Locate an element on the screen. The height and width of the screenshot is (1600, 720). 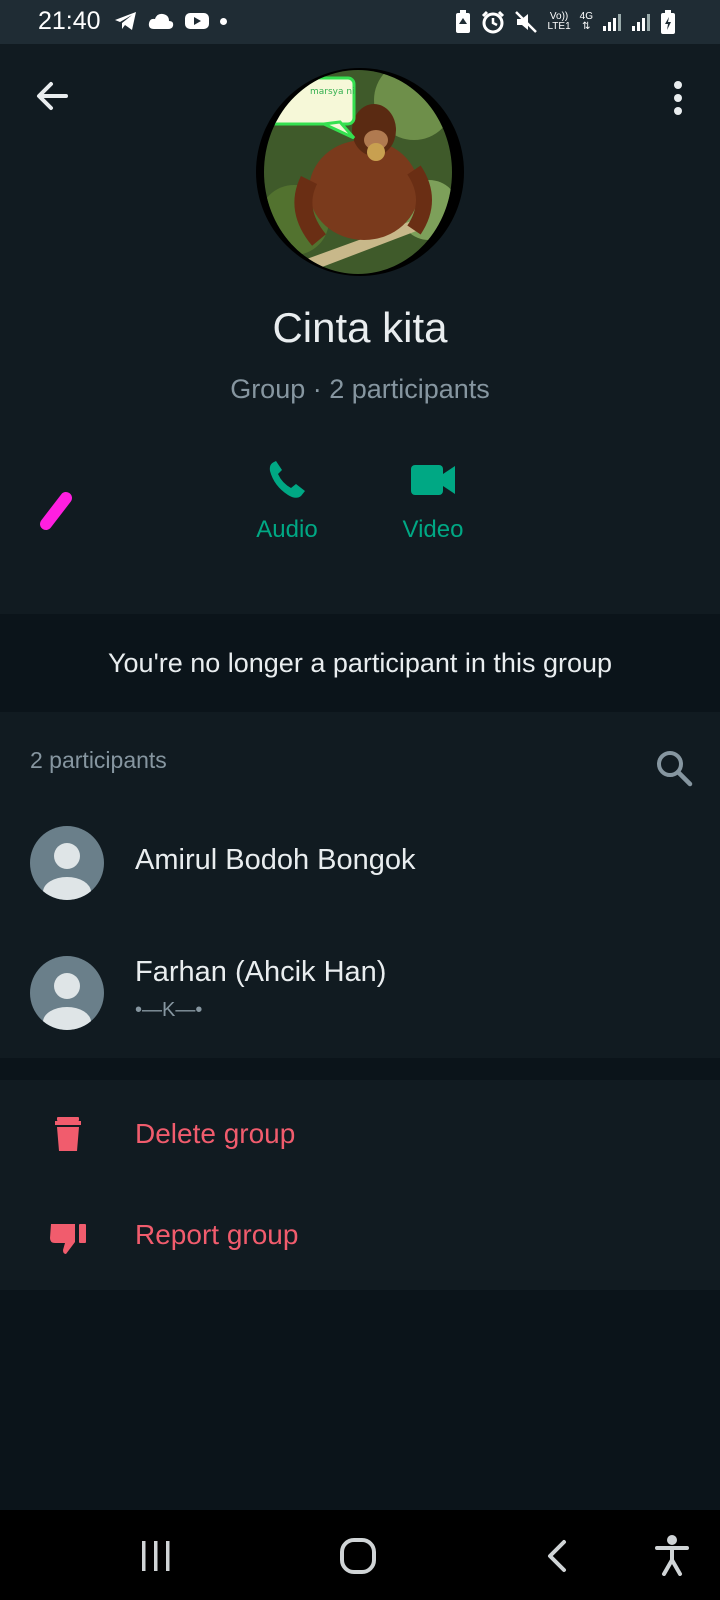
telegram-icon is located at coordinates (125, 21).